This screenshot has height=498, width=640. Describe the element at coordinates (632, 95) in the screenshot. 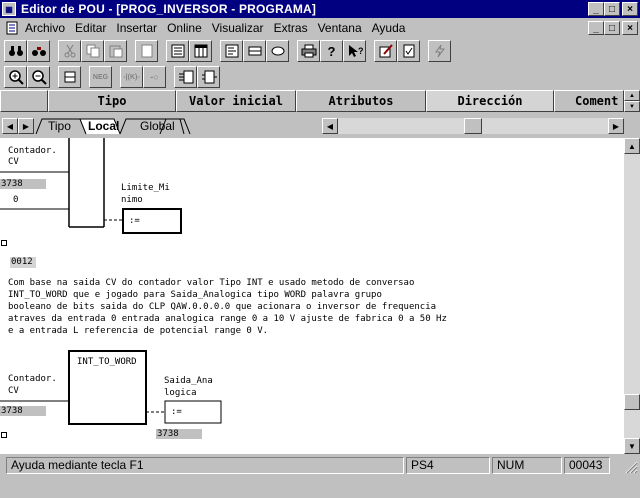

I see `header-scroll-up-button: ▲` at that location.